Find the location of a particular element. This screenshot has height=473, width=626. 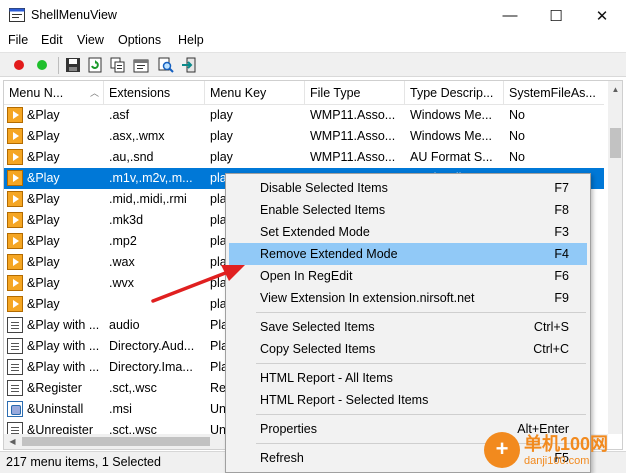

copy-button is located at coordinates (118, 65).